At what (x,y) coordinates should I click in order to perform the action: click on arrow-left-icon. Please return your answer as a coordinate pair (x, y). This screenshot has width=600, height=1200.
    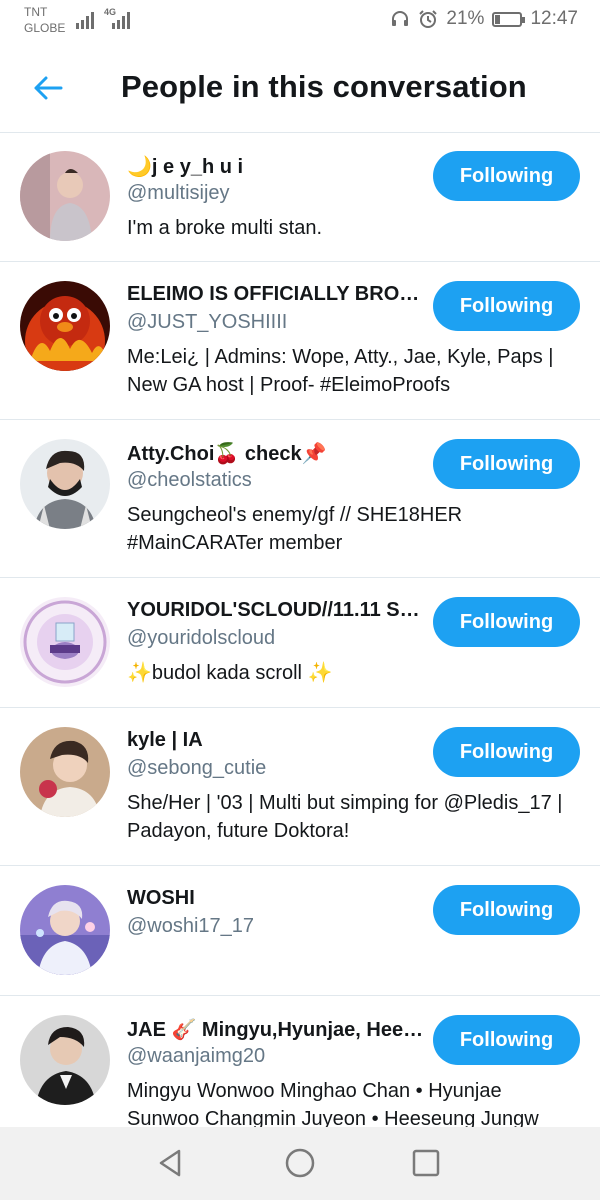
    Looking at the image, I should click on (48, 88).